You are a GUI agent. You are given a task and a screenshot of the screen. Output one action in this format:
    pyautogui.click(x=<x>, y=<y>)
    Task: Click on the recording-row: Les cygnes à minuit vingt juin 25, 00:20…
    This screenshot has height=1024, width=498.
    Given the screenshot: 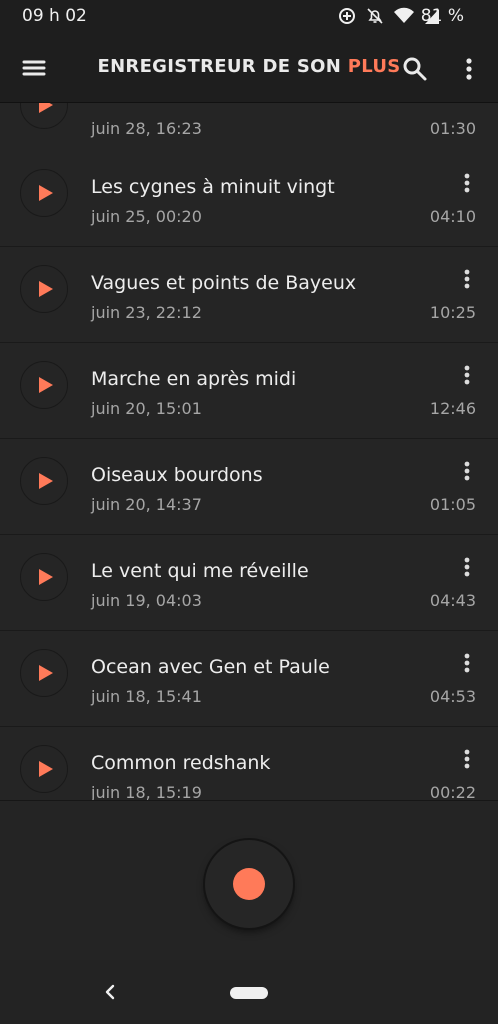 What is the action you would take?
    pyautogui.click(x=249, y=199)
    